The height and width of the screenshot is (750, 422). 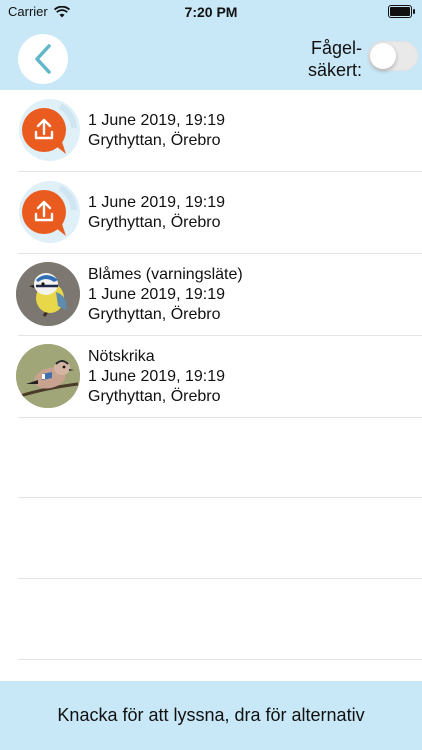 What do you see at coordinates (383, 56) in the screenshot?
I see `toggle-knob` at bounding box center [383, 56].